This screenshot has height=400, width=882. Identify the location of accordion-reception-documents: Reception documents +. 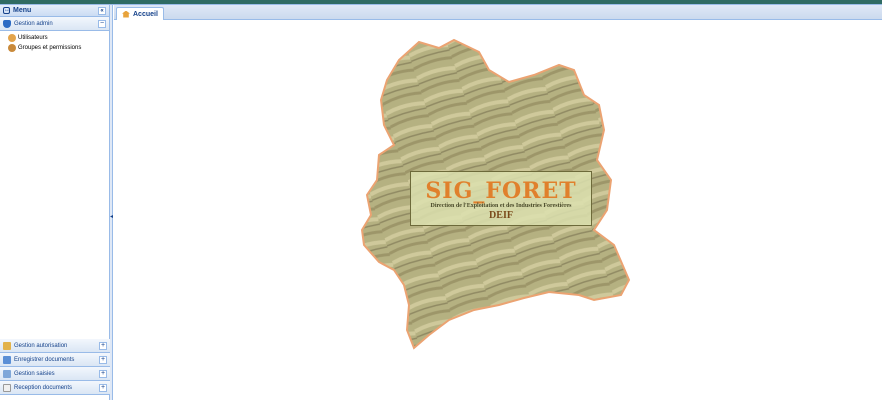
(55, 388).